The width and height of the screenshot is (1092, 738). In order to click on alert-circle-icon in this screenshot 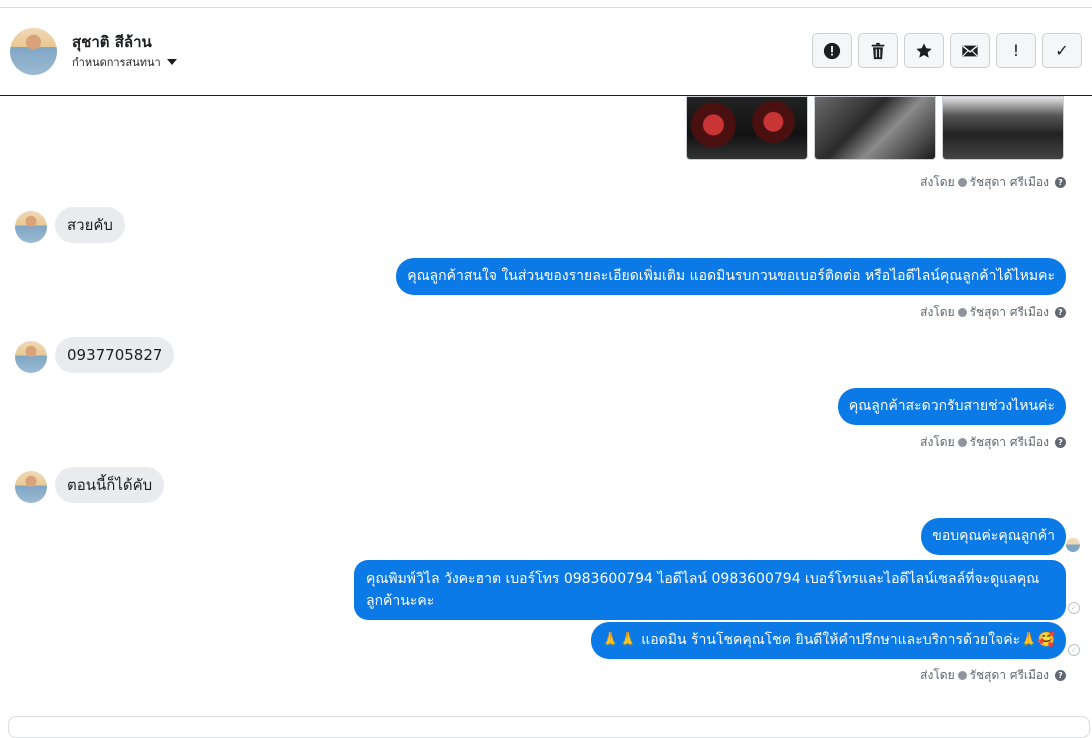, I will do `click(832, 50)`.